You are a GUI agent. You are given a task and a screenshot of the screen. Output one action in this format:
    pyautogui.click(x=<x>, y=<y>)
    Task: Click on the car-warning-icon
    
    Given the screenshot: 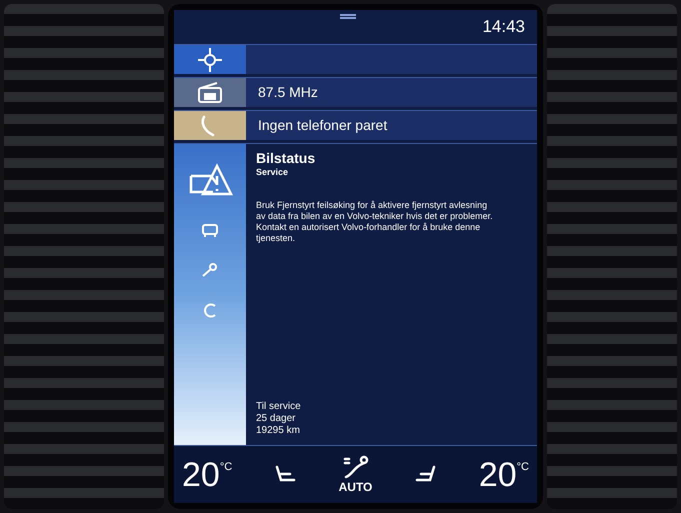 What is the action you would take?
    pyautogui.click(x=210, y=180)
    